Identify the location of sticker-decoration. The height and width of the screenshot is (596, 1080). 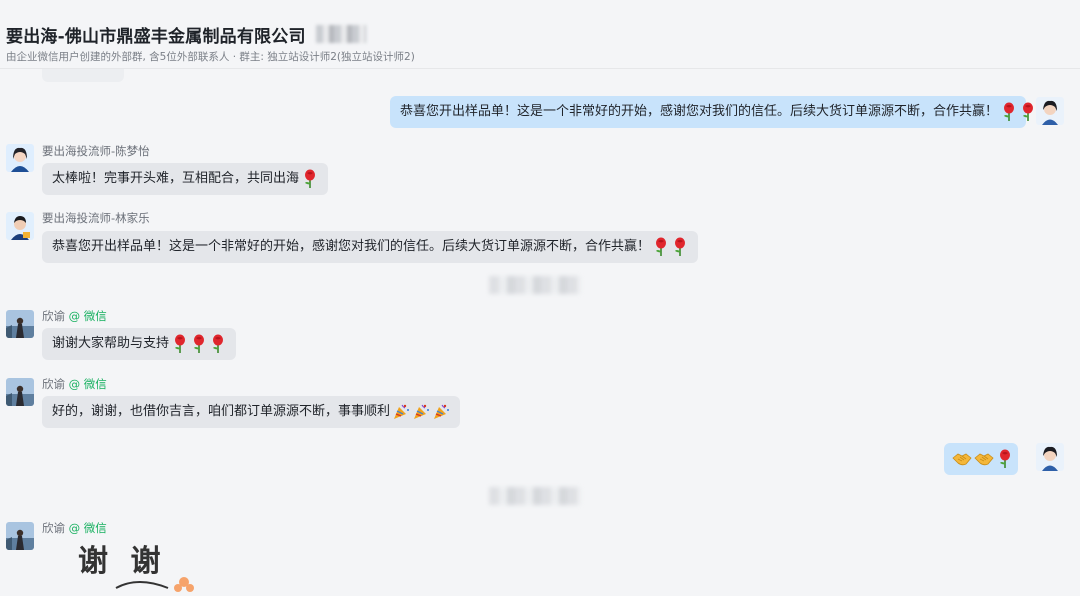
(154, 584).